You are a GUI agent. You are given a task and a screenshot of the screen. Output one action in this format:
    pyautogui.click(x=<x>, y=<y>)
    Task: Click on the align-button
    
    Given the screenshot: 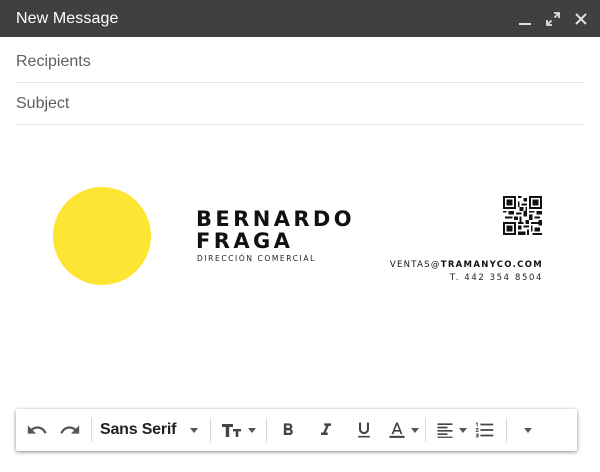 What is the action you would take?
    pyautogui.click(x=451, y=430)
    